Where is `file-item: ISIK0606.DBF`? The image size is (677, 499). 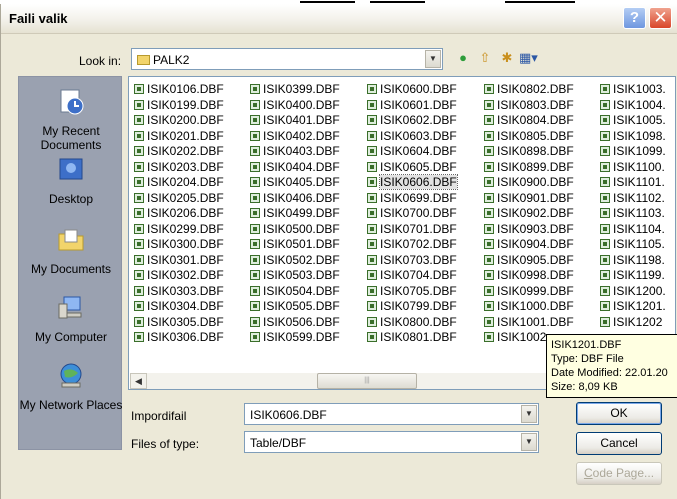 file-item: ISIK0606.DBF is located at coordinates (411, 182).